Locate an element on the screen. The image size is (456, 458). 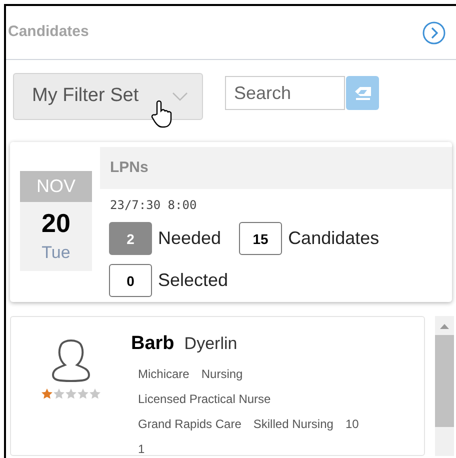
candidate-detail: Nursing is located at coordinates (222, 374).